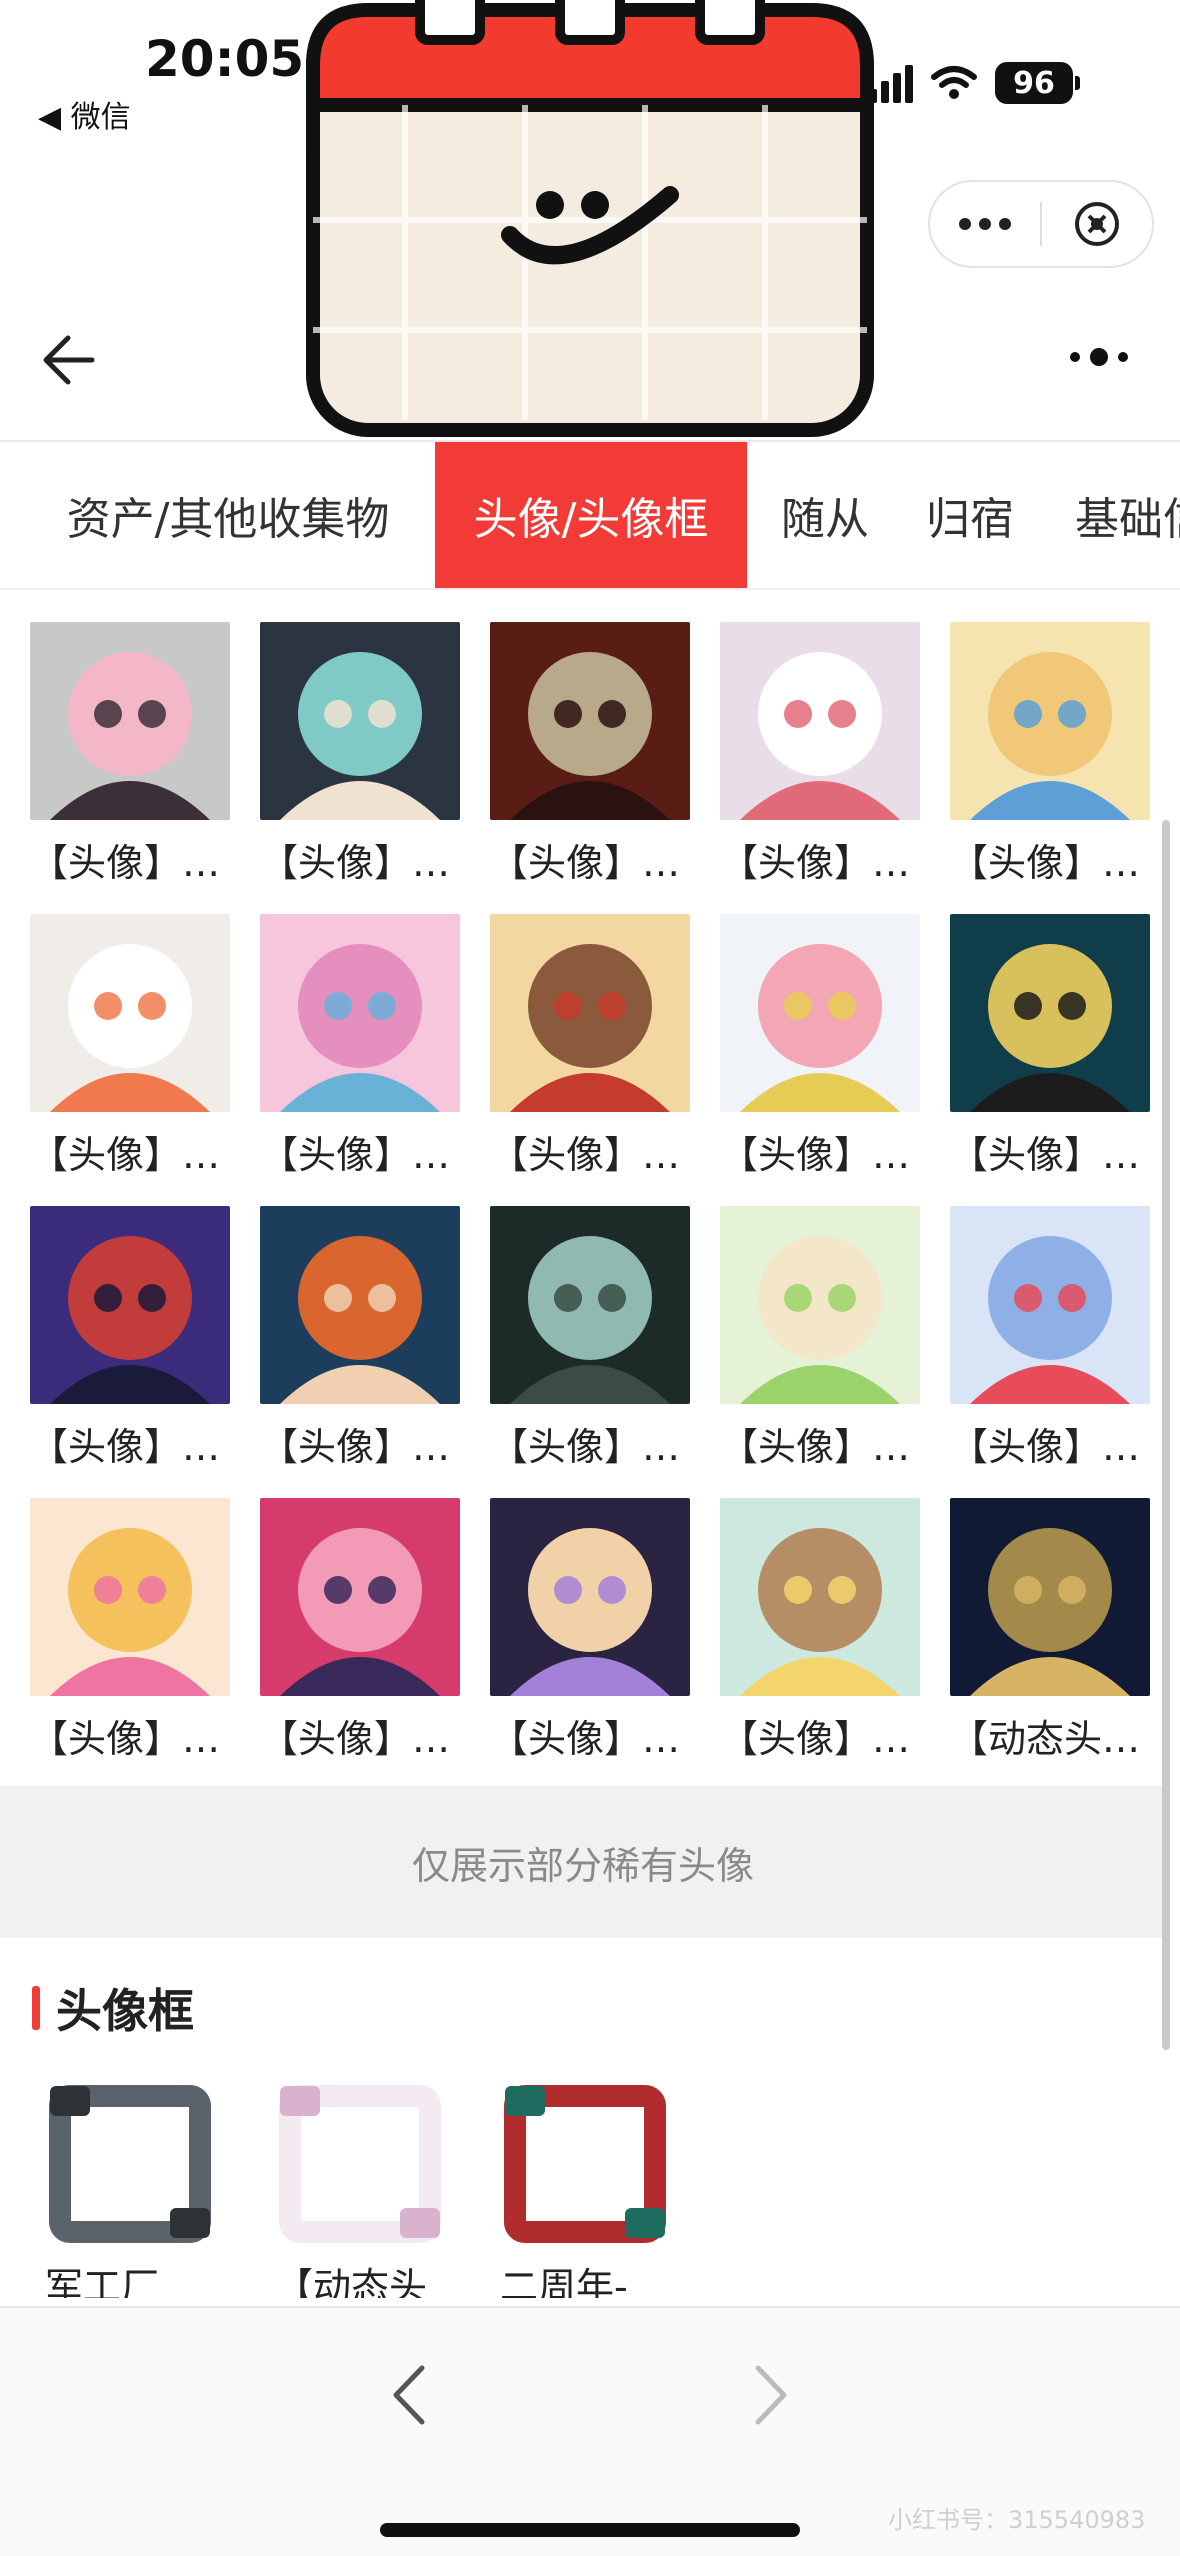  What do you see at coordinates (1127, 515) in the screenshot?
I see `tab-basic-info: 基础信` at bounding box center [1127, 515].